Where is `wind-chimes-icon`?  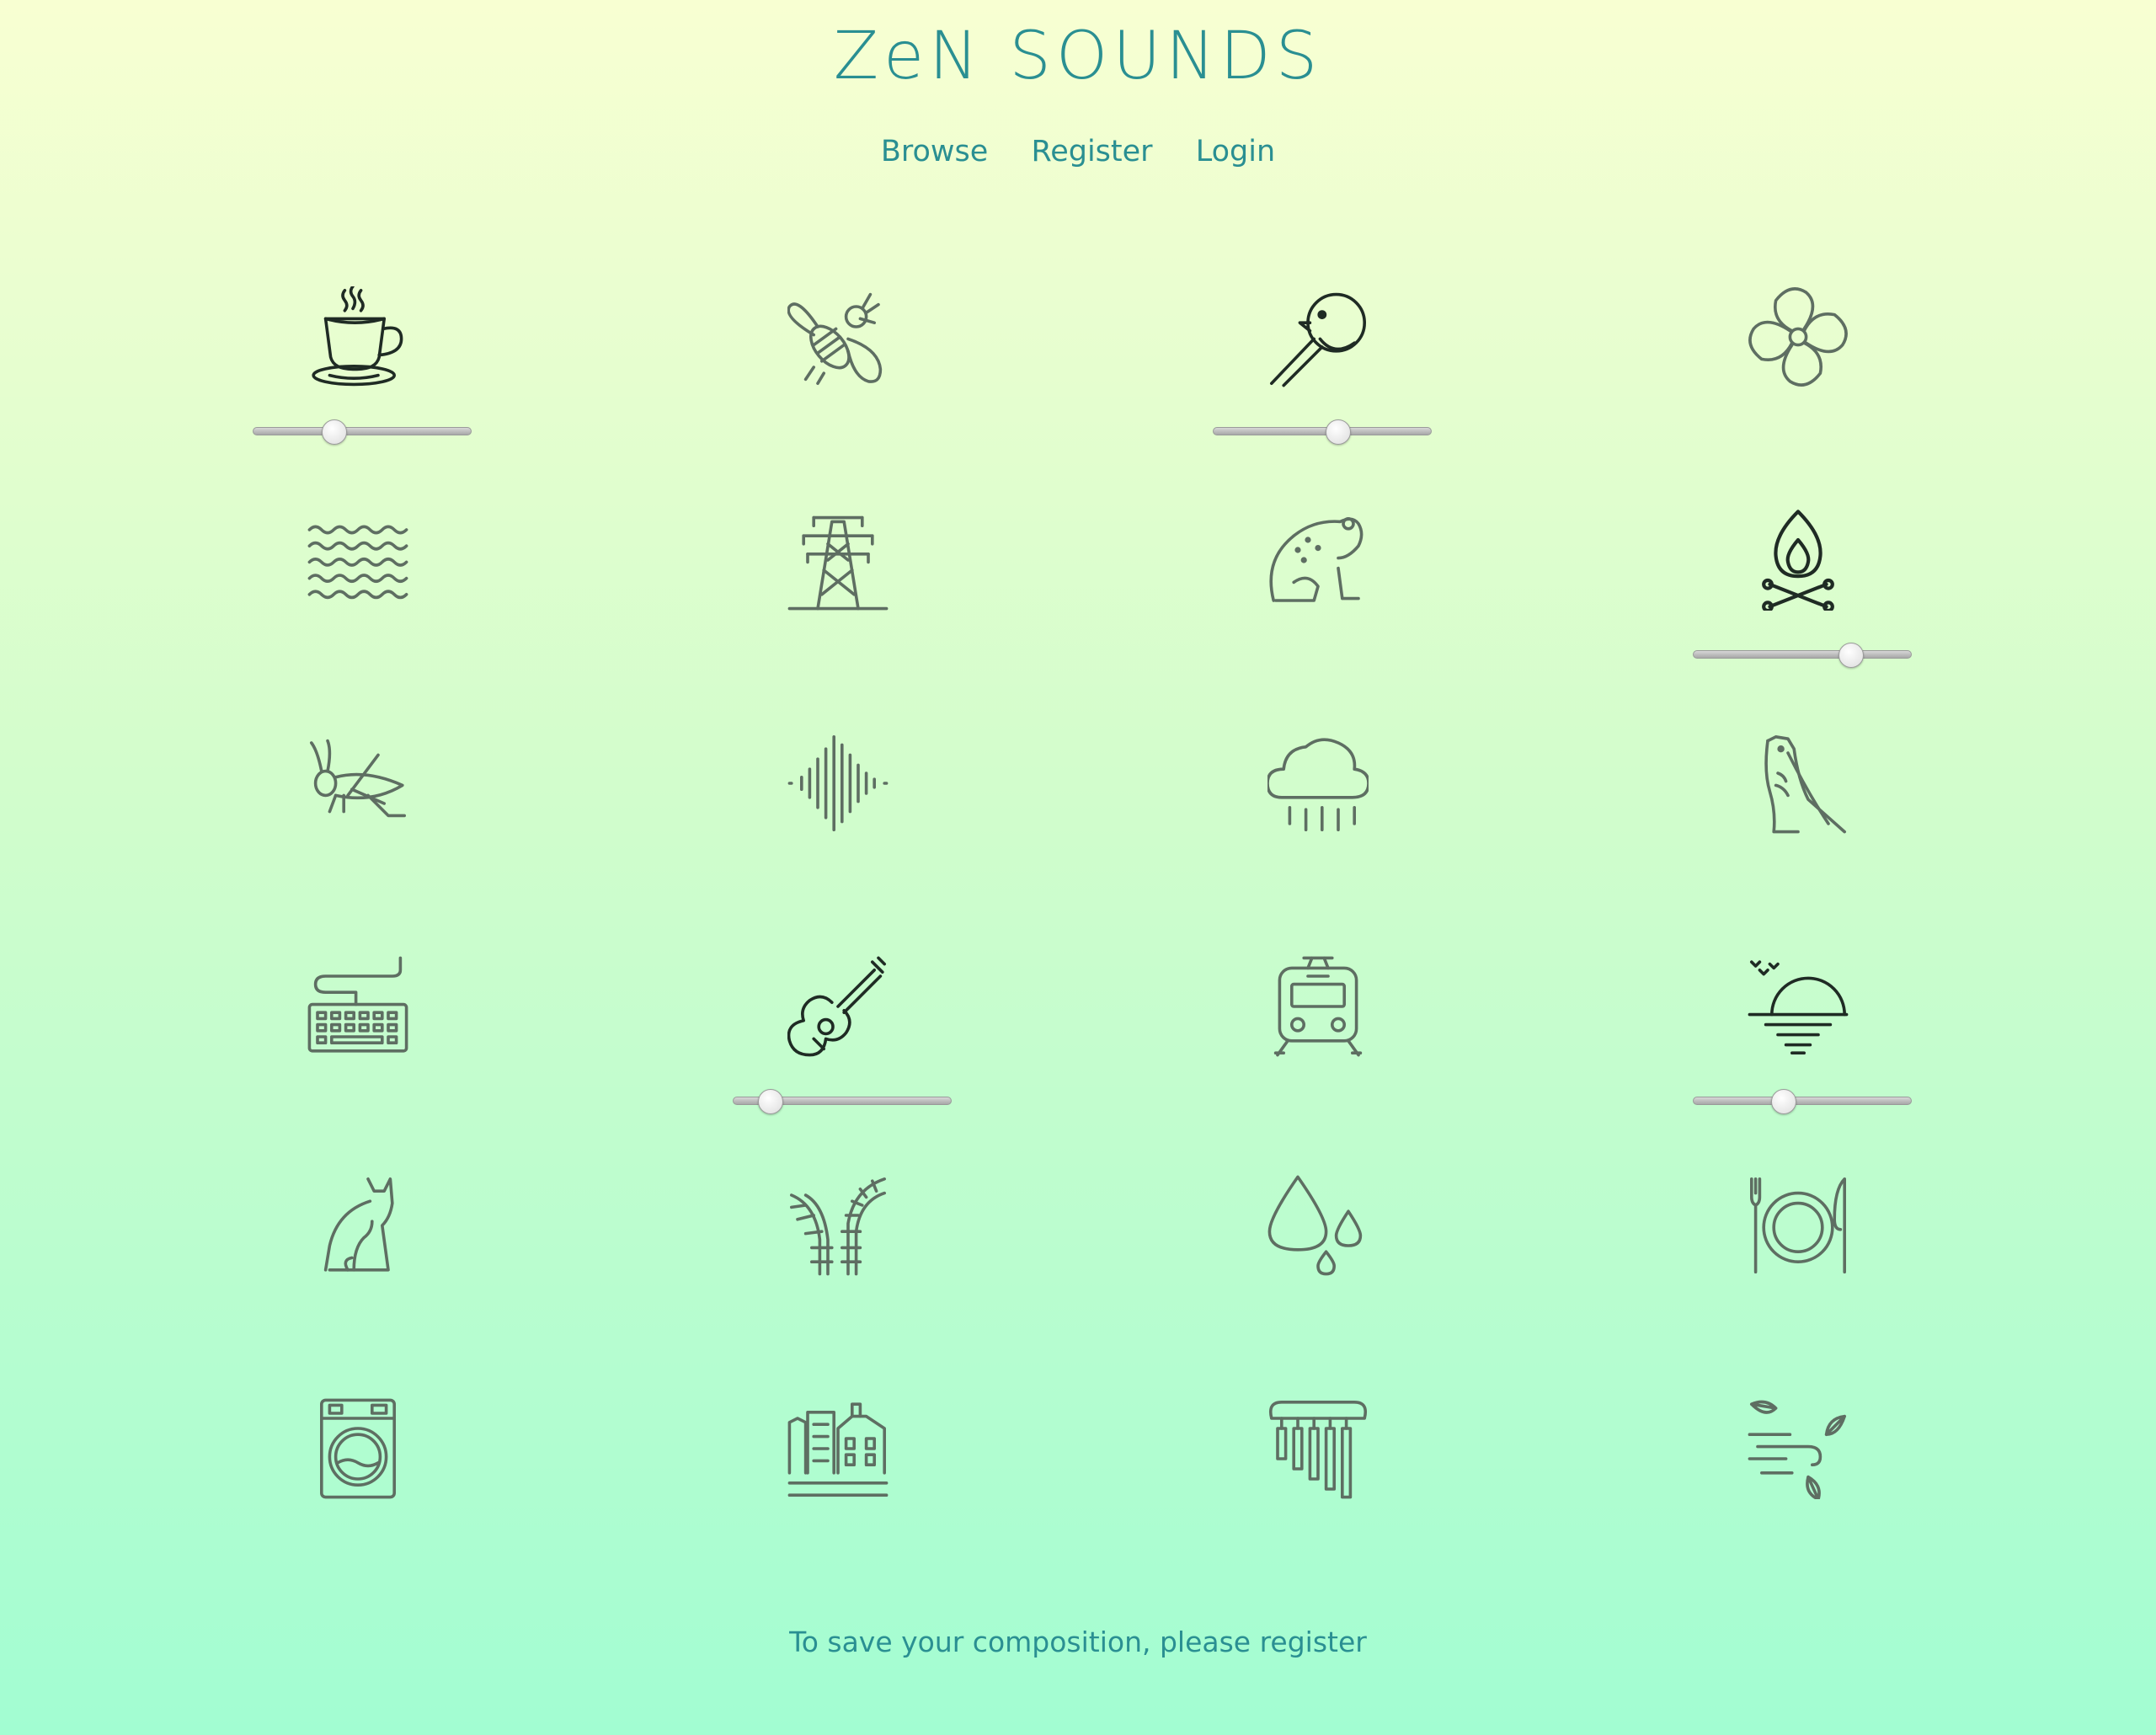
wind-chimes-icon is located at coordinates (1318, 1448).